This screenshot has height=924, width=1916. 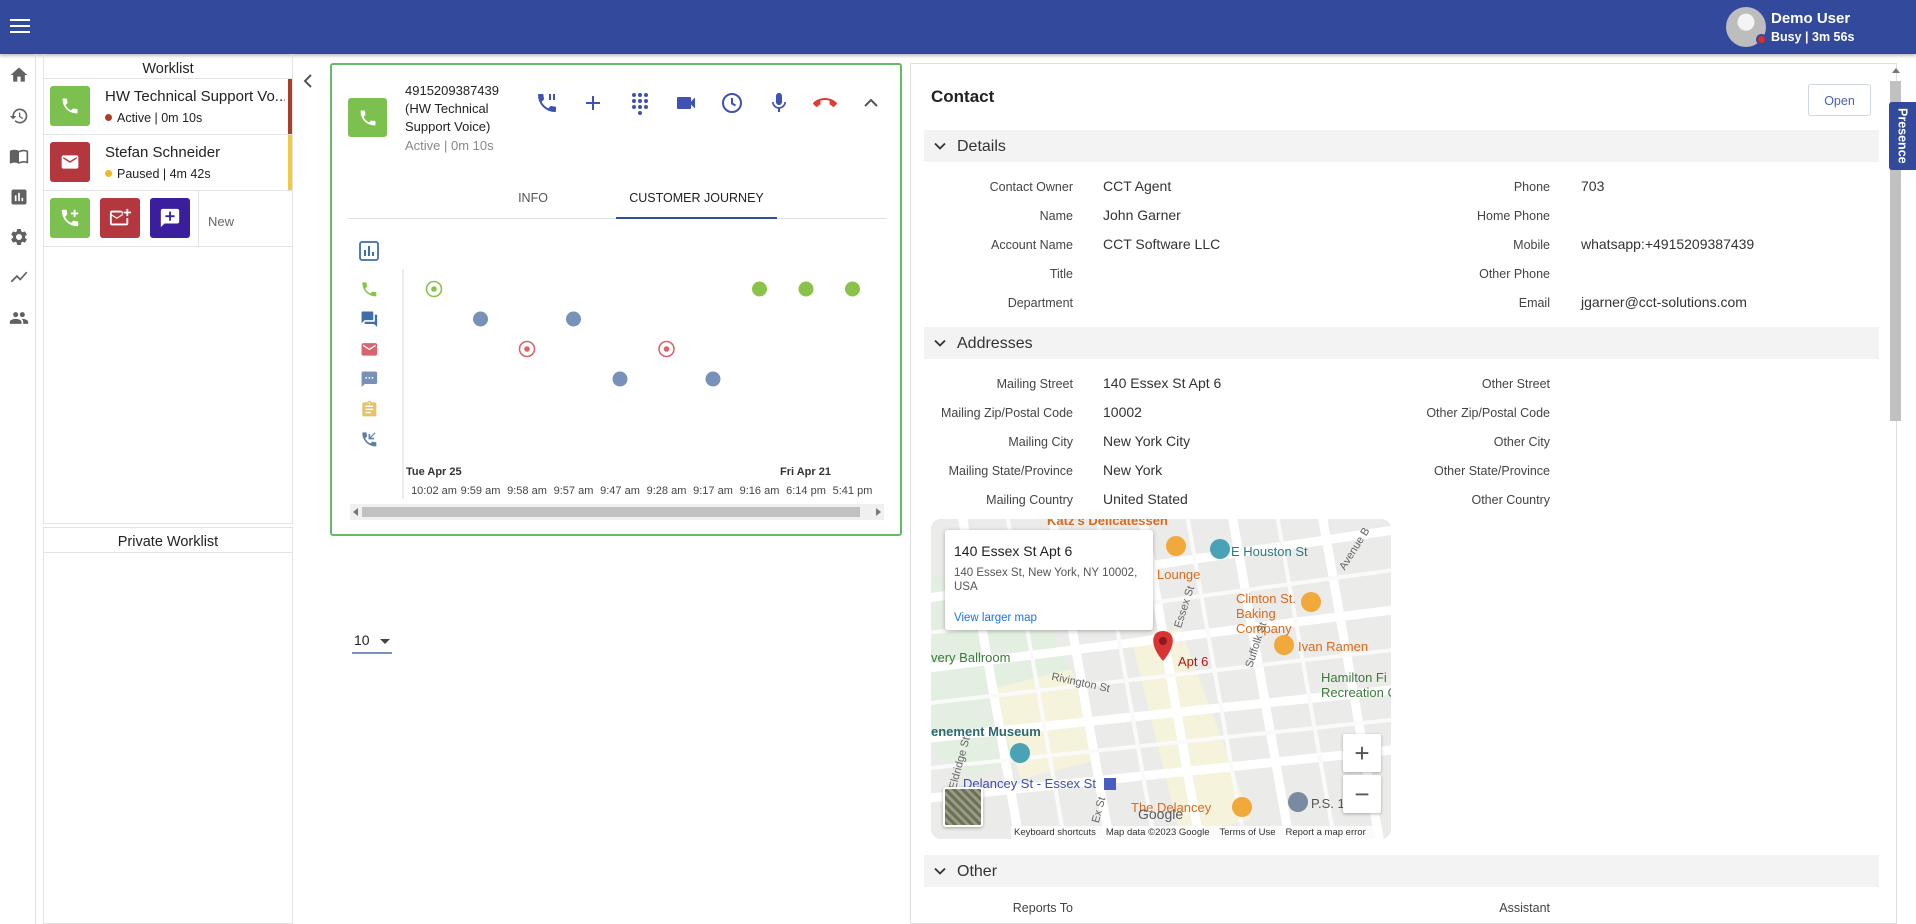 I want to click on page-scrollbar, so click(x=1902, y=493).